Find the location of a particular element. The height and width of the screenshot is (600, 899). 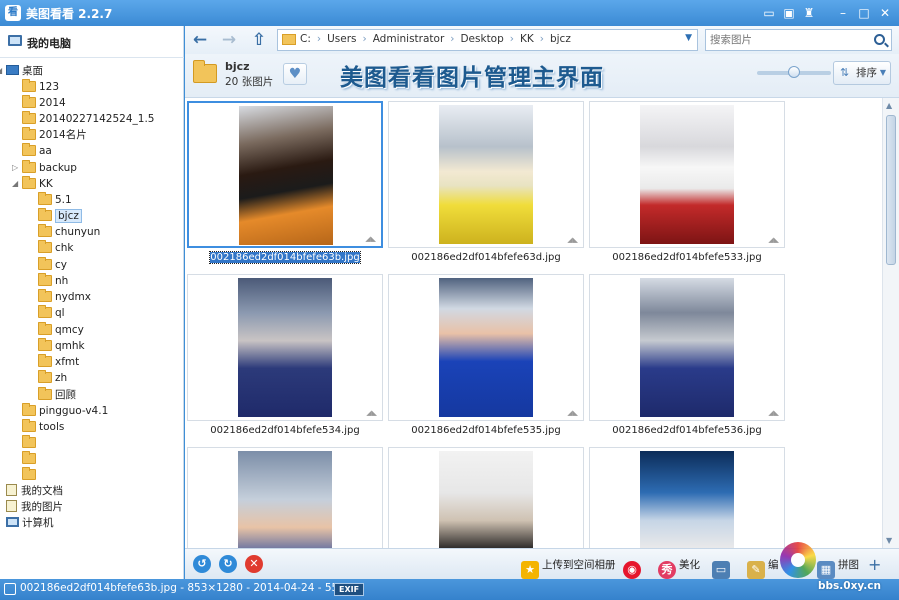

folder-icon is located at coordinates (45, 198).